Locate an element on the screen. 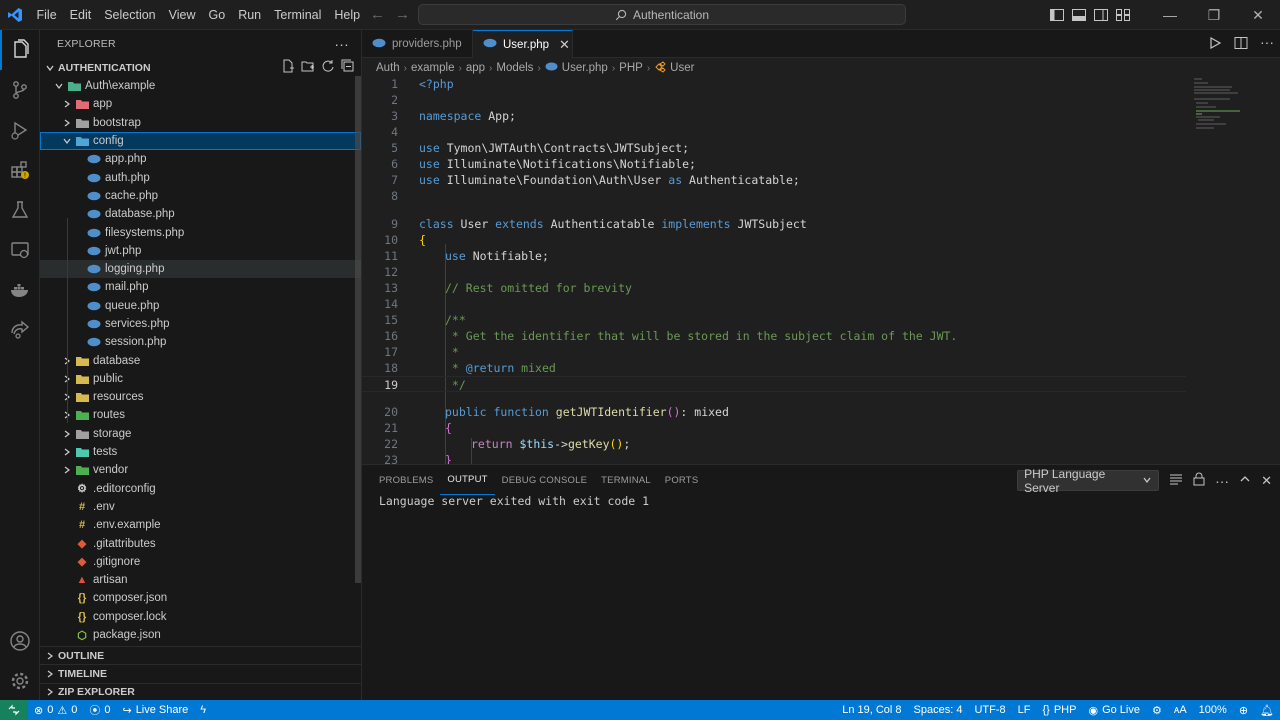 The image size is (1280, 720). menu-help: Help is located at coordinates (347, 15).